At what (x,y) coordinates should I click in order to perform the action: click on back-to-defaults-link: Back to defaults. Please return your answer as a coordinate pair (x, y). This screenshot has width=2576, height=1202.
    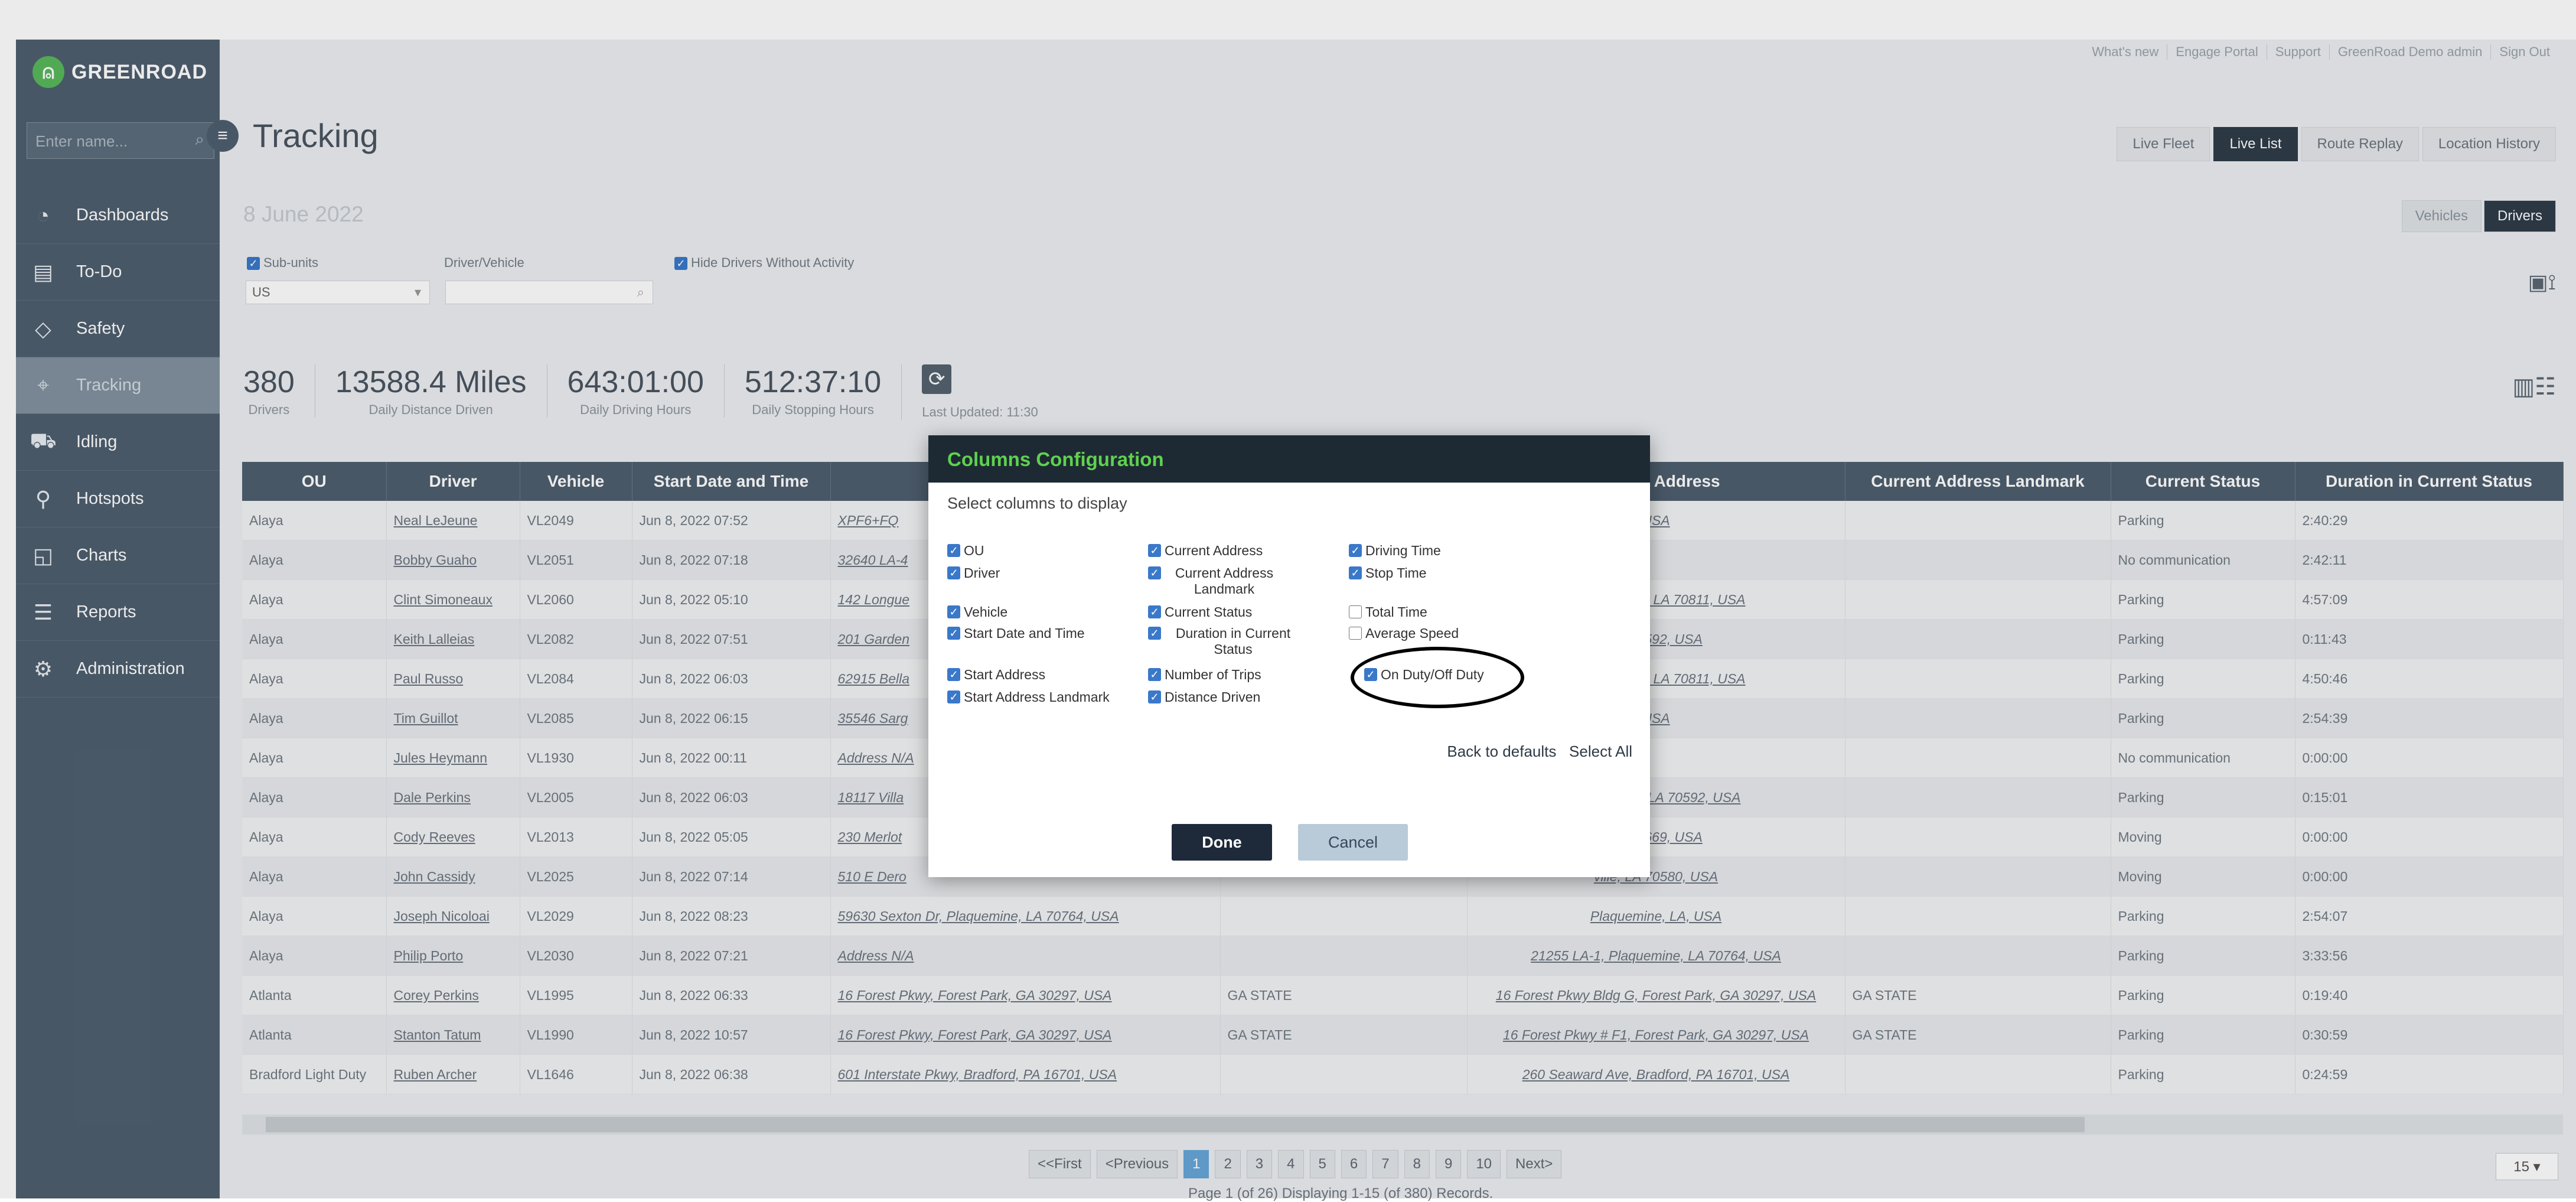
    Looking at the image, I should click on (1501, 751).